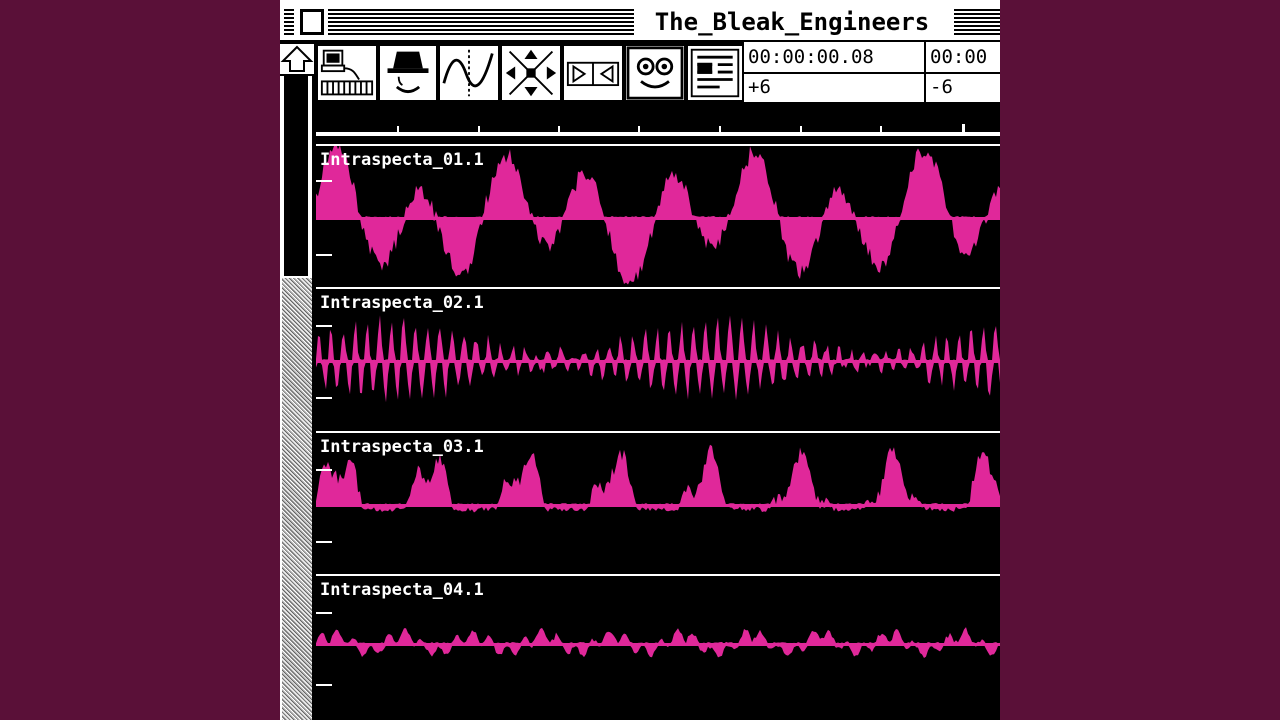 The width and height of the screenshot is (1280, 720). Describe the element at coordinates (715, 73) in the screenshot. I see `document-icon` at that location.